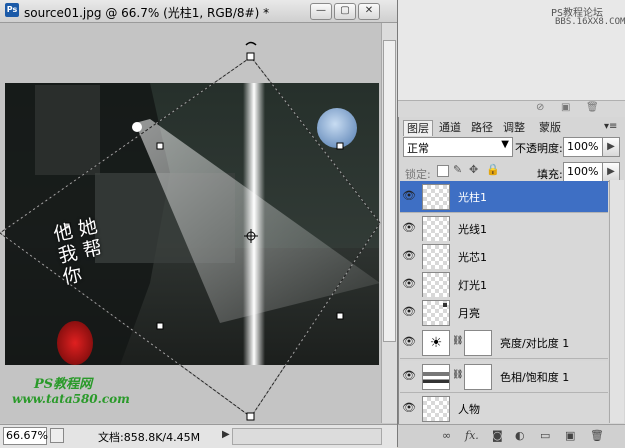  Describe the element at coordinates (418, 174) in the screenshot. I see `lock-label: 锁定:` at that location.